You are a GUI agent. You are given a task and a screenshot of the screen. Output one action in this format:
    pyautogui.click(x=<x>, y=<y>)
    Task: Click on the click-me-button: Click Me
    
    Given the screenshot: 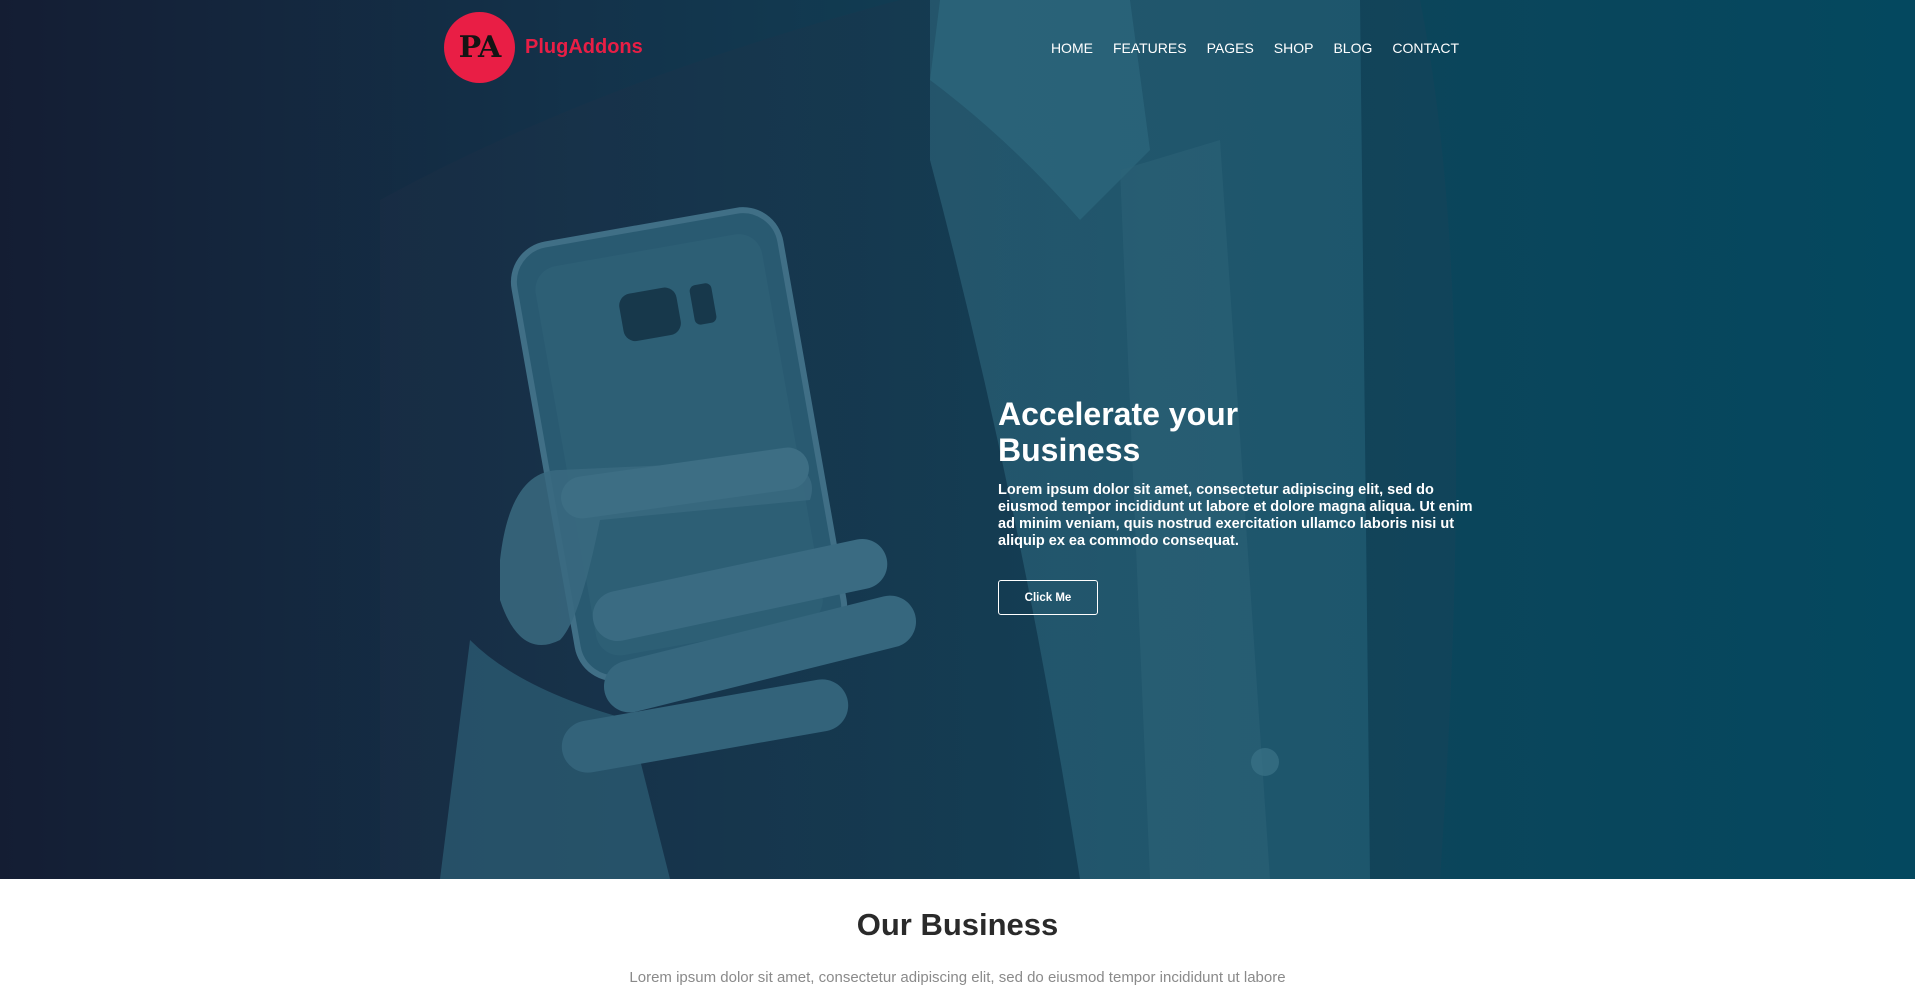 What is the action you would take?
    pyautogui.click(x=1048, y=597)
    